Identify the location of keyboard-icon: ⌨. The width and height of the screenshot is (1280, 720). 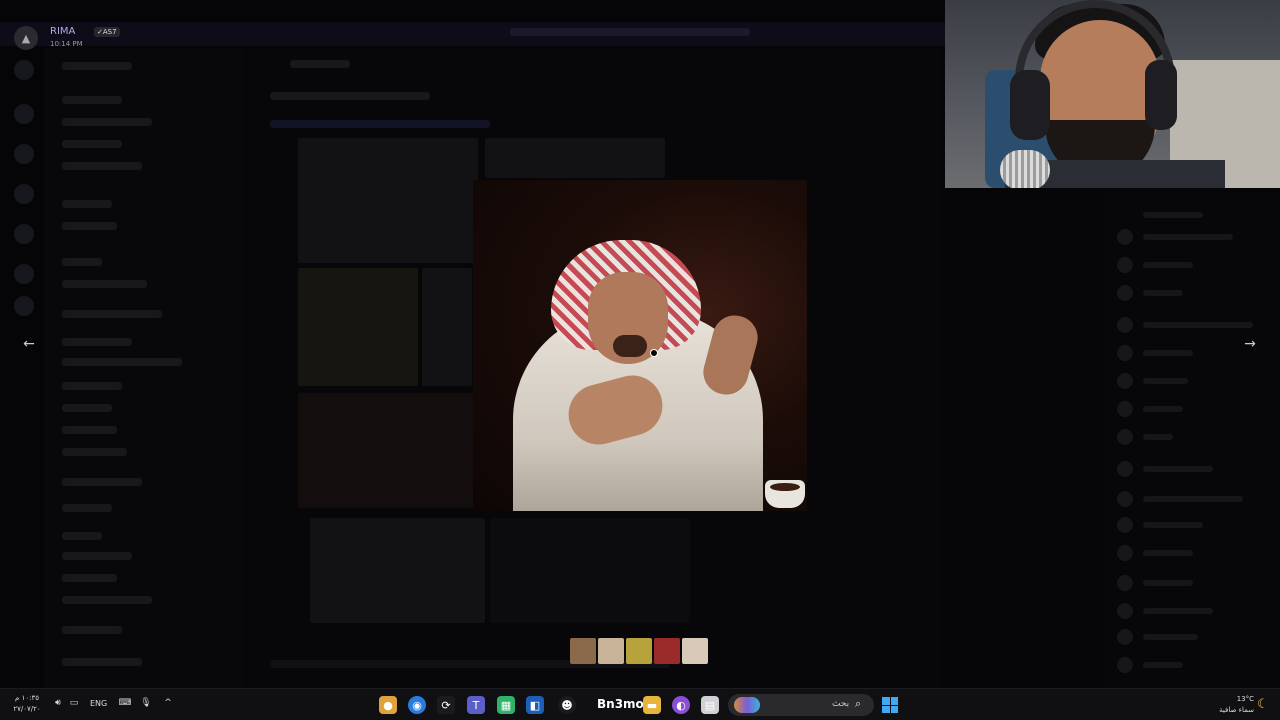
(125, 703).